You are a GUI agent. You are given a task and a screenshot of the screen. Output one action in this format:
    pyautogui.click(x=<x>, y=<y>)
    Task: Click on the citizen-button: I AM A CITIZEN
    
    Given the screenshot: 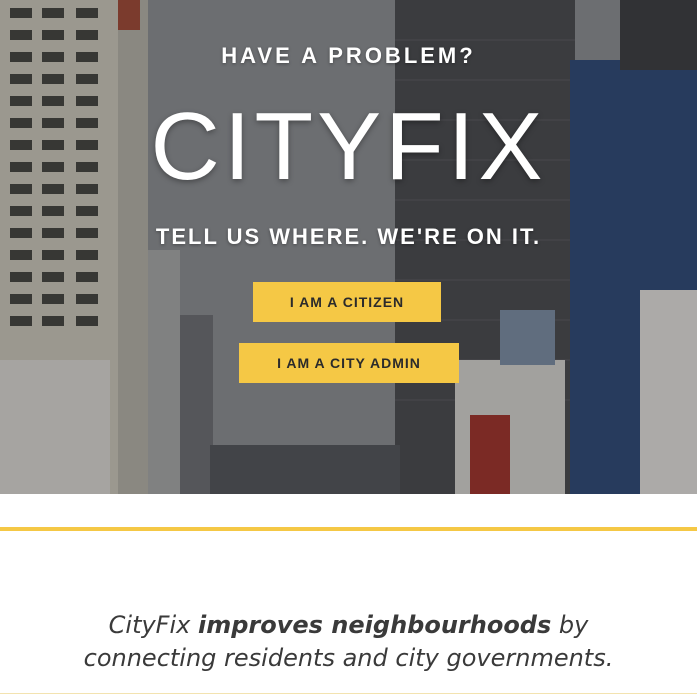 What is the action you would take?
    pyautogui.click(x=347, y=302)
    